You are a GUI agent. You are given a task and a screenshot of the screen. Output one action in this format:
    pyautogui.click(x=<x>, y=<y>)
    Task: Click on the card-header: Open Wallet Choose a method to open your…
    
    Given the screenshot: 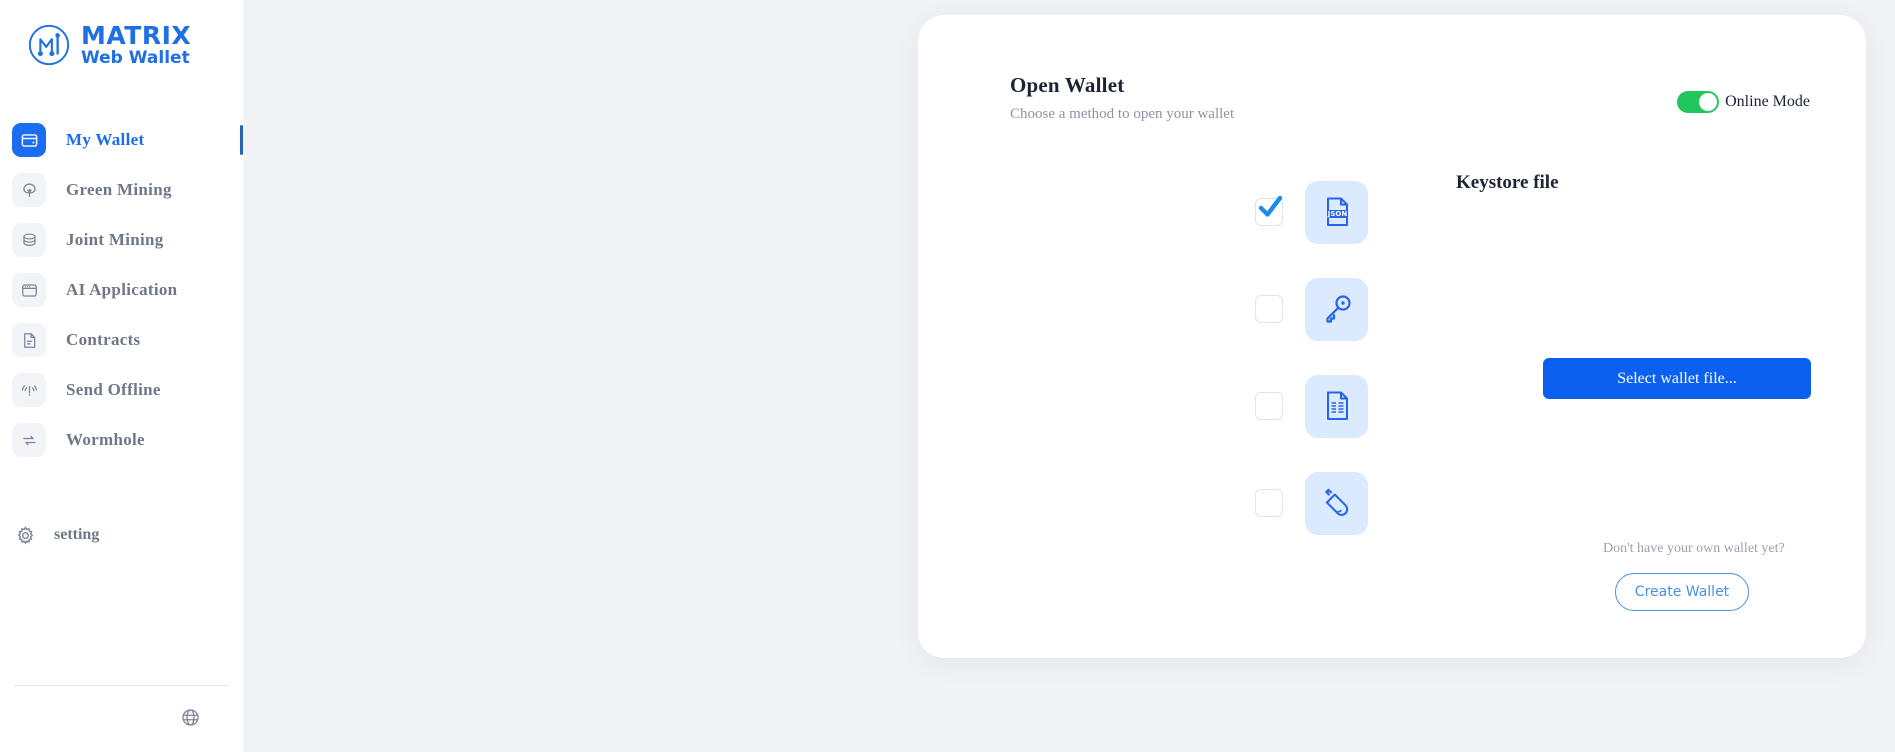 What is the action you would take?
    pyautogui.click(x=1122, y=98)
    